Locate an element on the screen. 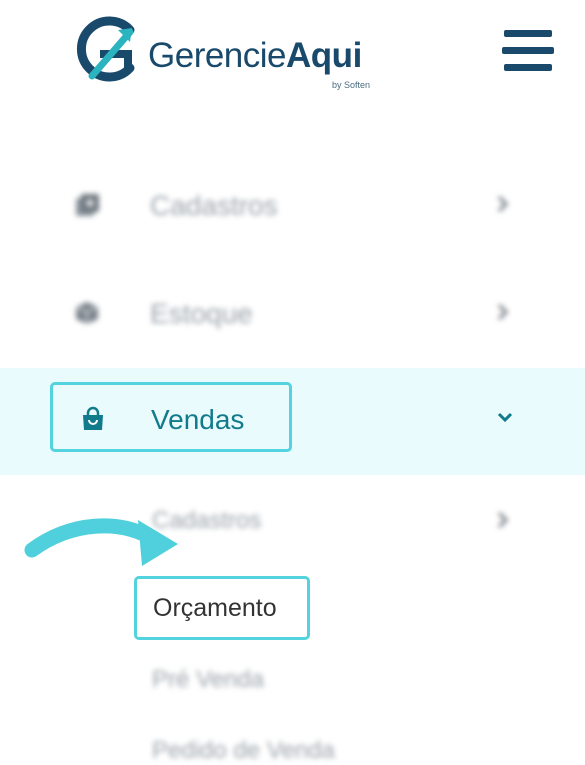  menu-item-vendas: Vendas is located at coordinates (292, 421).